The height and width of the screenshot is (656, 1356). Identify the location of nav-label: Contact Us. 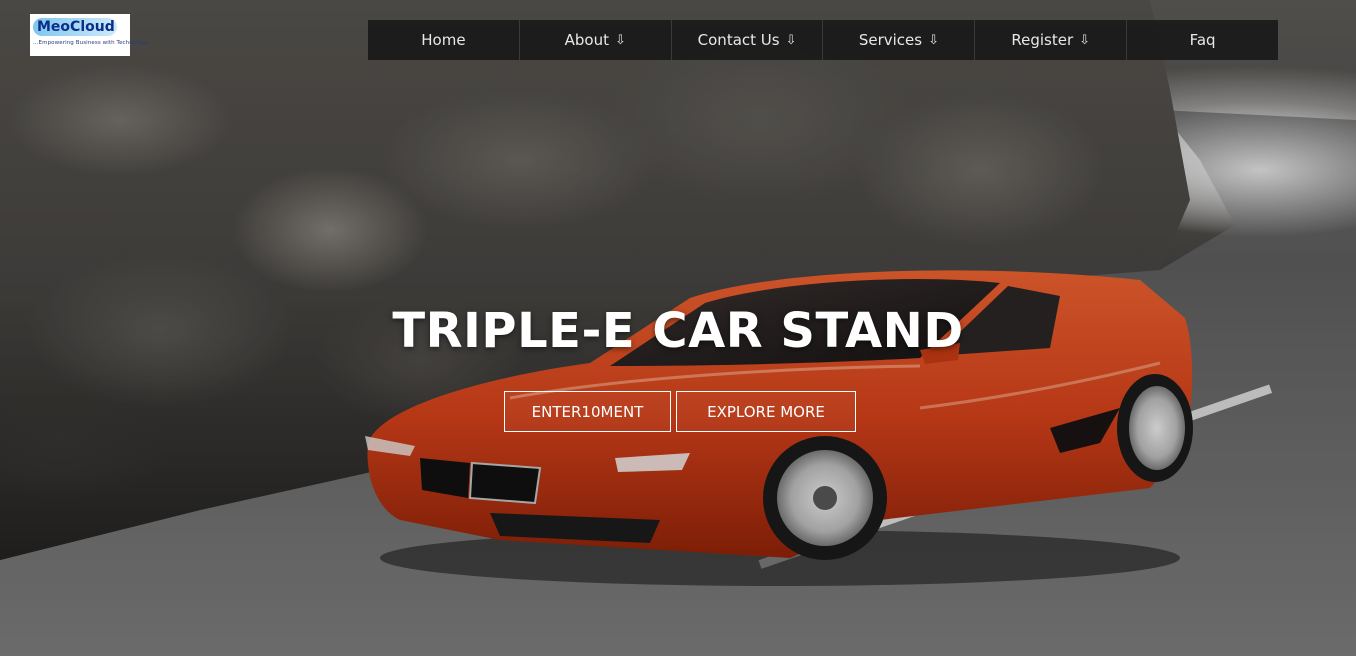
(738, 40).